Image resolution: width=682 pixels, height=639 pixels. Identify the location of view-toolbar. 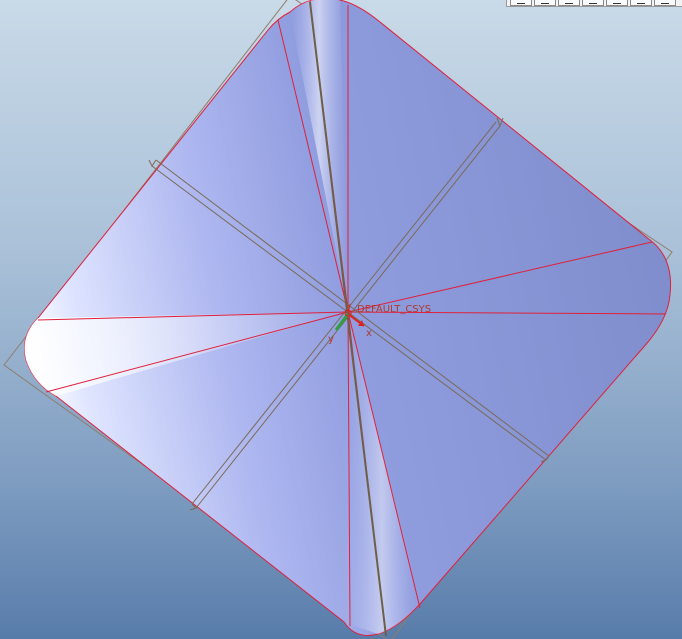
(594, 3).